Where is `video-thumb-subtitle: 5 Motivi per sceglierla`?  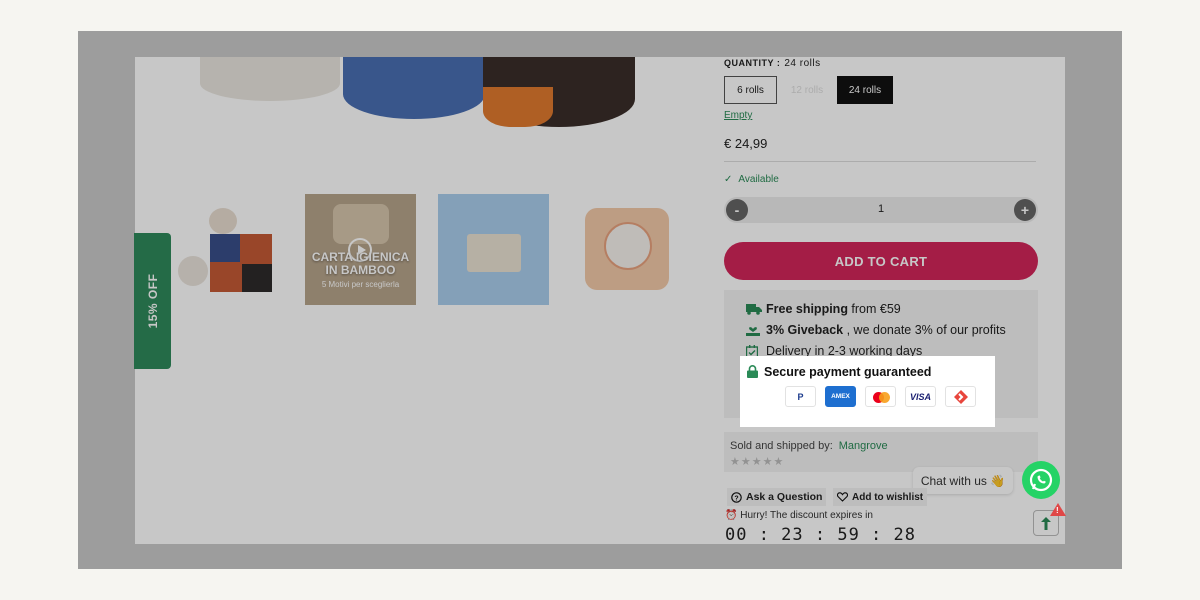
video-thumb-subtitle: 5 Motivi per sceglierla is located at coordinates (360, 284).